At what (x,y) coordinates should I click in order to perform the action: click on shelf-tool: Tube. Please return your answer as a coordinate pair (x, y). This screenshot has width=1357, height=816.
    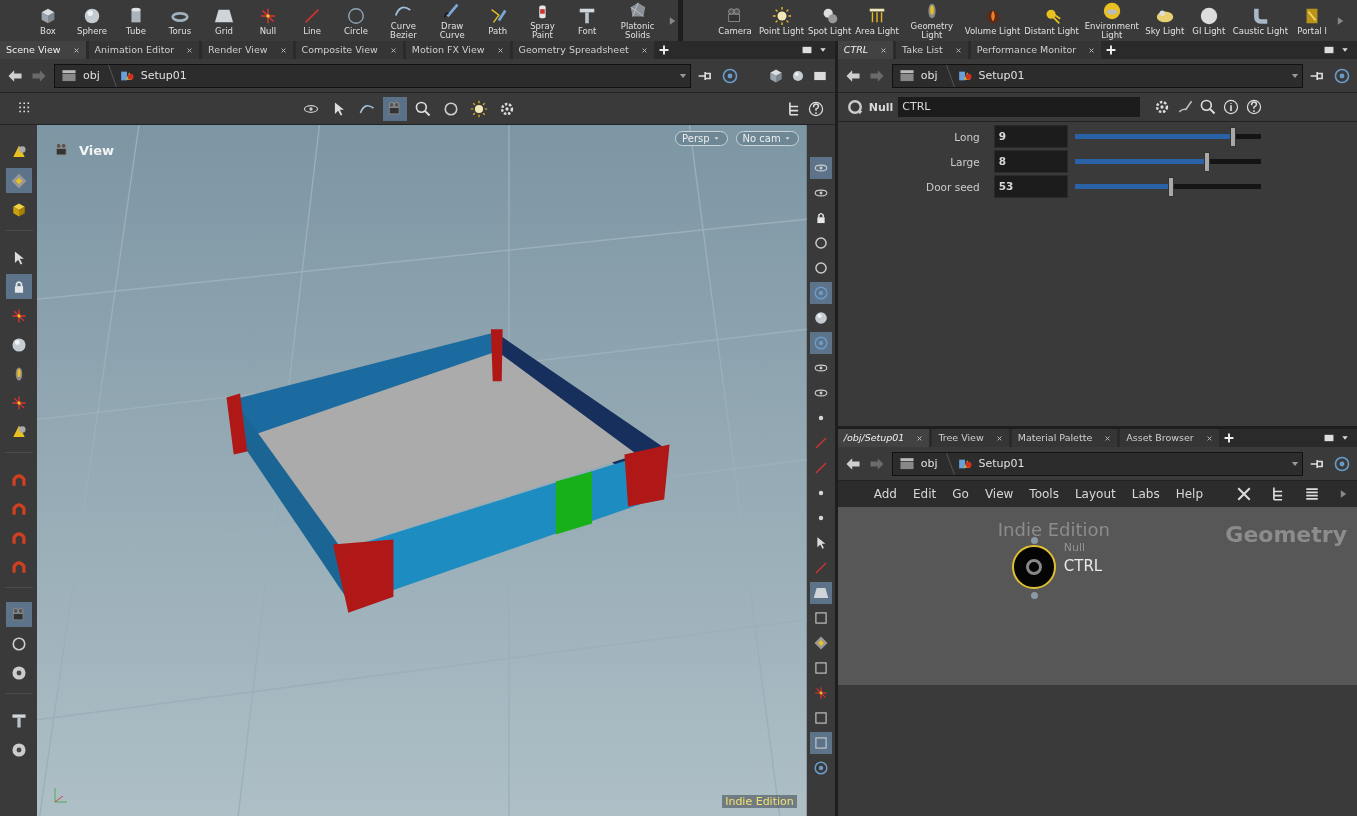
    Looking at the image, I should click on (136, 20).